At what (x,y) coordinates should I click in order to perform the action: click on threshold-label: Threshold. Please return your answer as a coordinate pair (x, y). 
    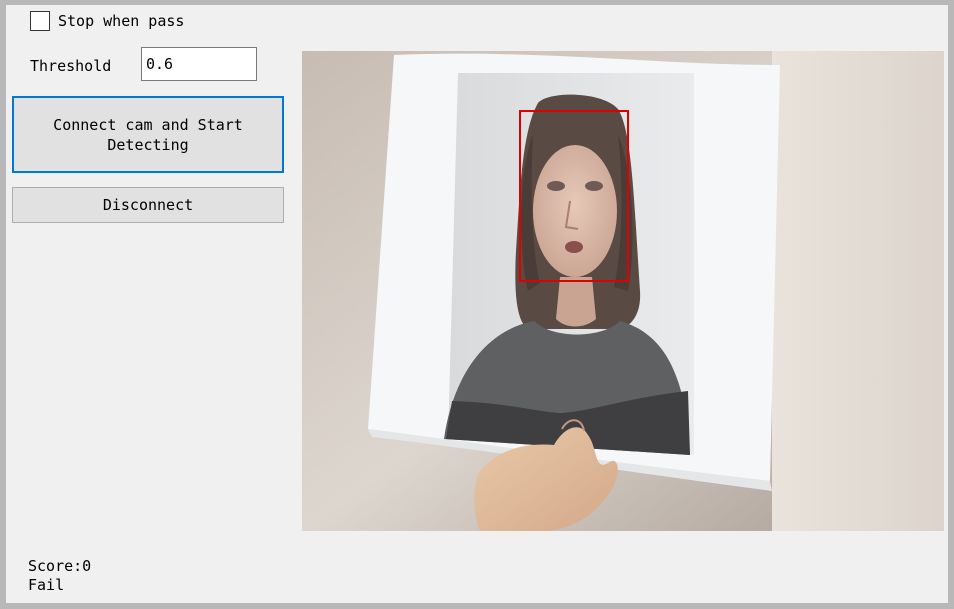
    Looking at the image, I should click on (71, 66).